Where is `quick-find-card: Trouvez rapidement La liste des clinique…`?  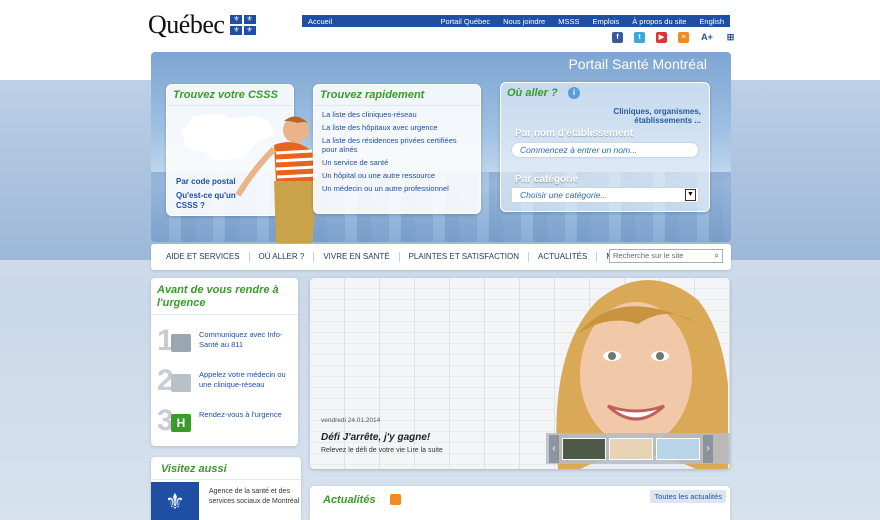 quick-find-card: Trouvez rapidement La liste des clinique… is located at coordinates (397, 149).